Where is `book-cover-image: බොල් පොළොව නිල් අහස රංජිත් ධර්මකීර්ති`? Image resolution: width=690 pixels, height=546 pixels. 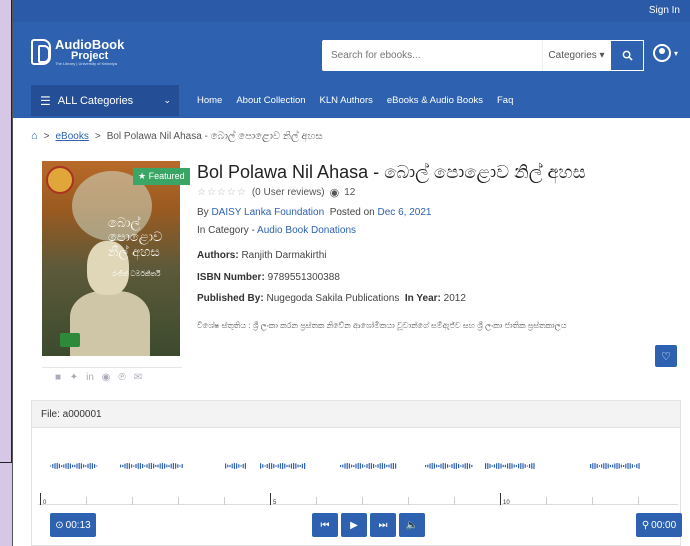 book-cover-image: බොල් පොළොව නිල් අහස රංජිත් ධර්මකීර්ති is located at coordinates (111, 258).